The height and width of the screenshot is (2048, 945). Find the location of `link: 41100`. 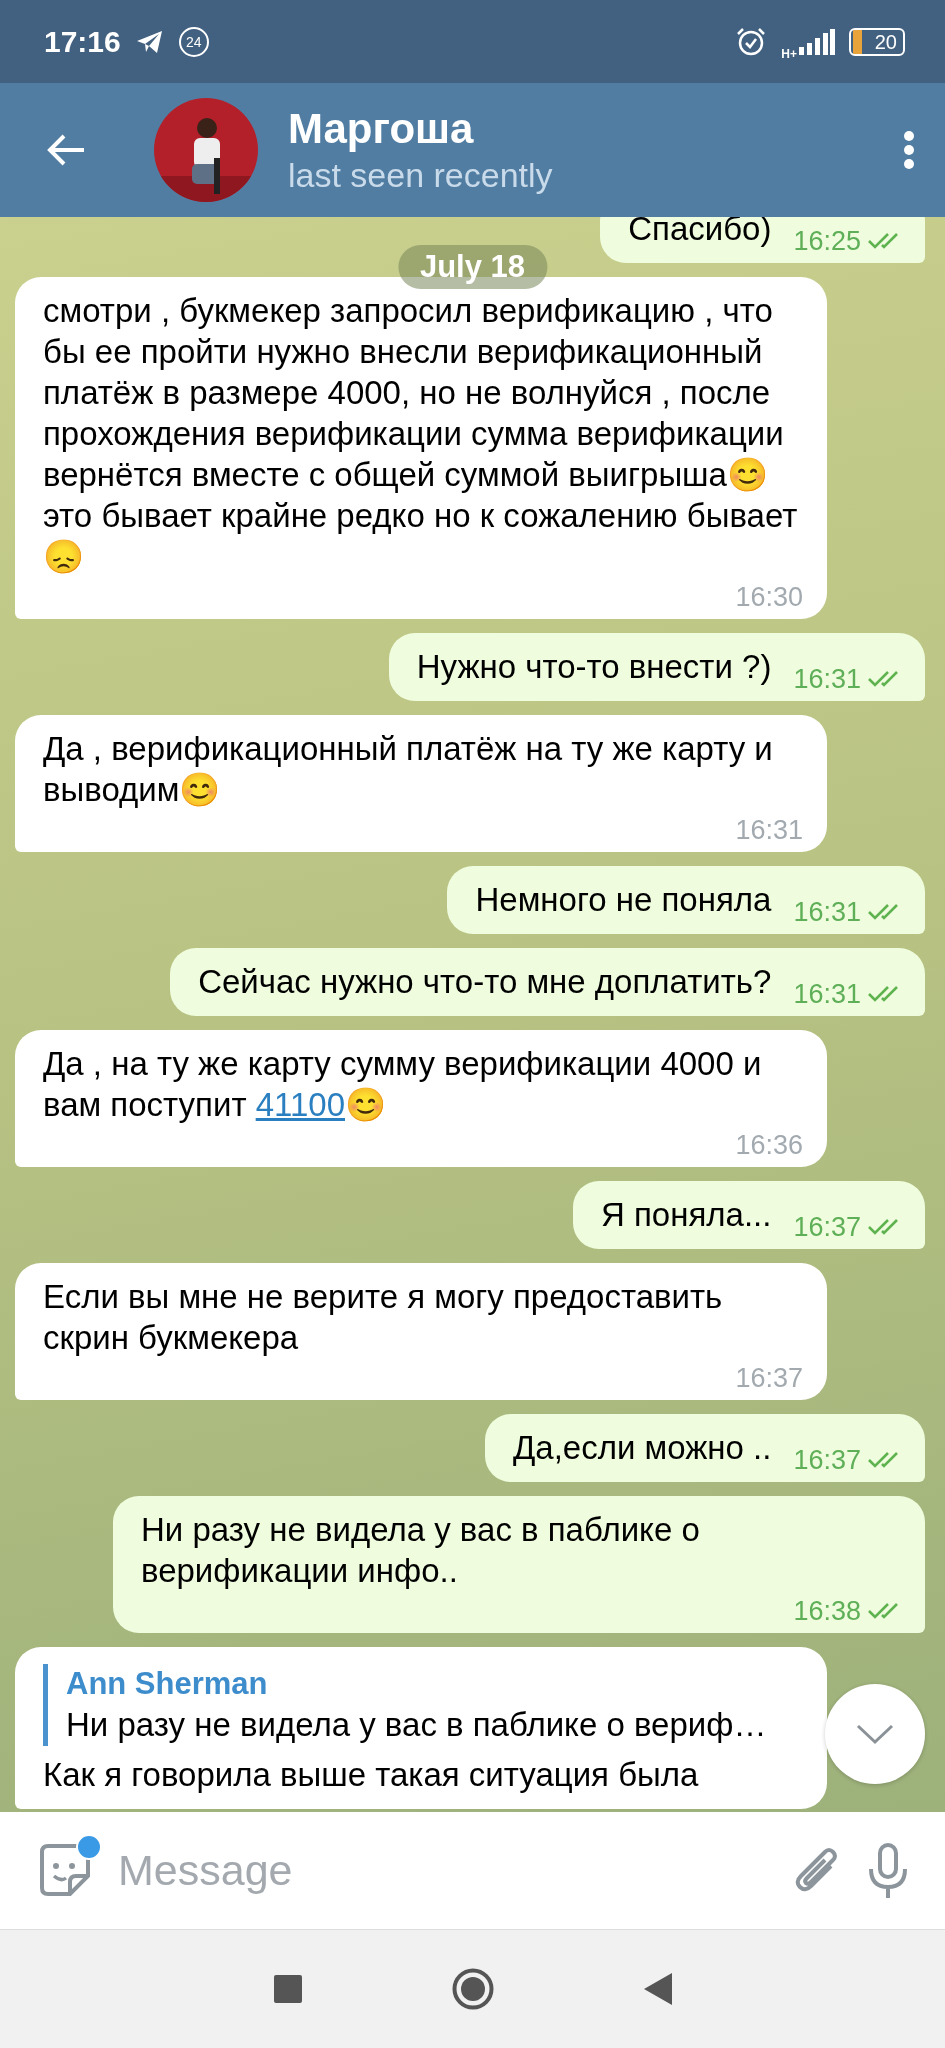

link: 41100 is located at coordinates (300, 1104).